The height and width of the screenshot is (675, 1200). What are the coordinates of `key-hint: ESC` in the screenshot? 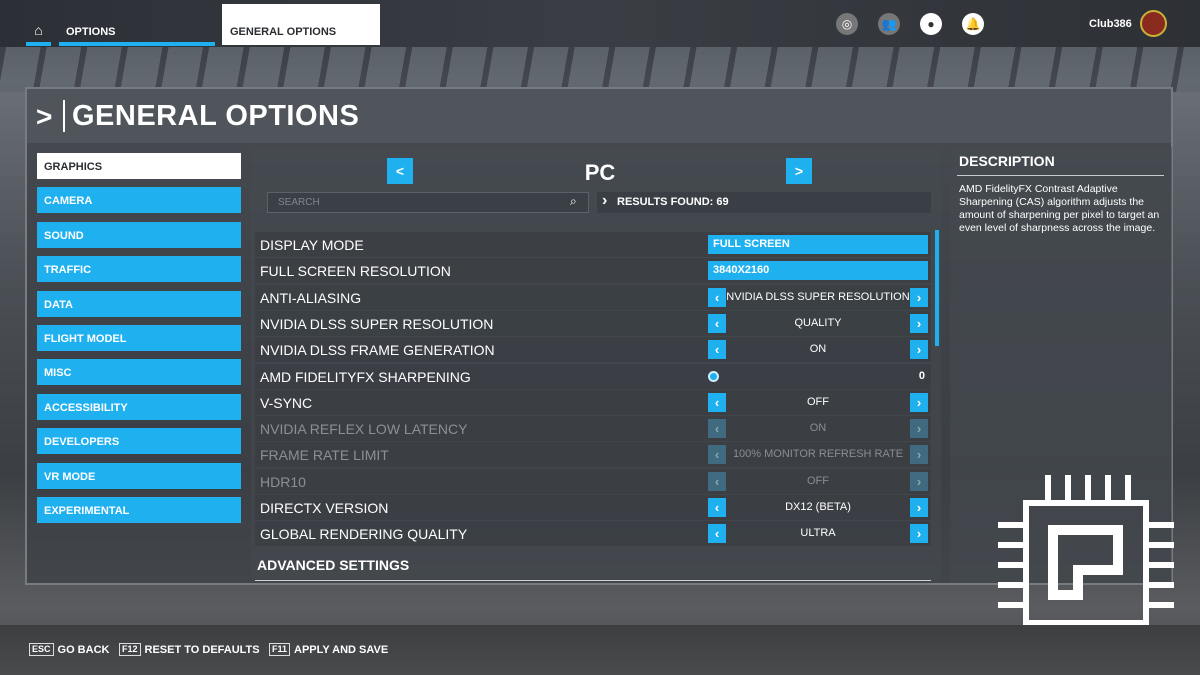 It's located at (41, 649).